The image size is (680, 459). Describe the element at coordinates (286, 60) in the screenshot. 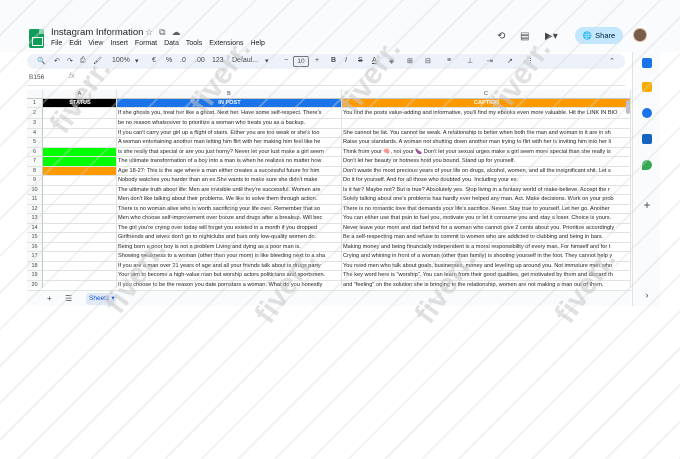

I see `decrease-font-size-button: −` at that location.